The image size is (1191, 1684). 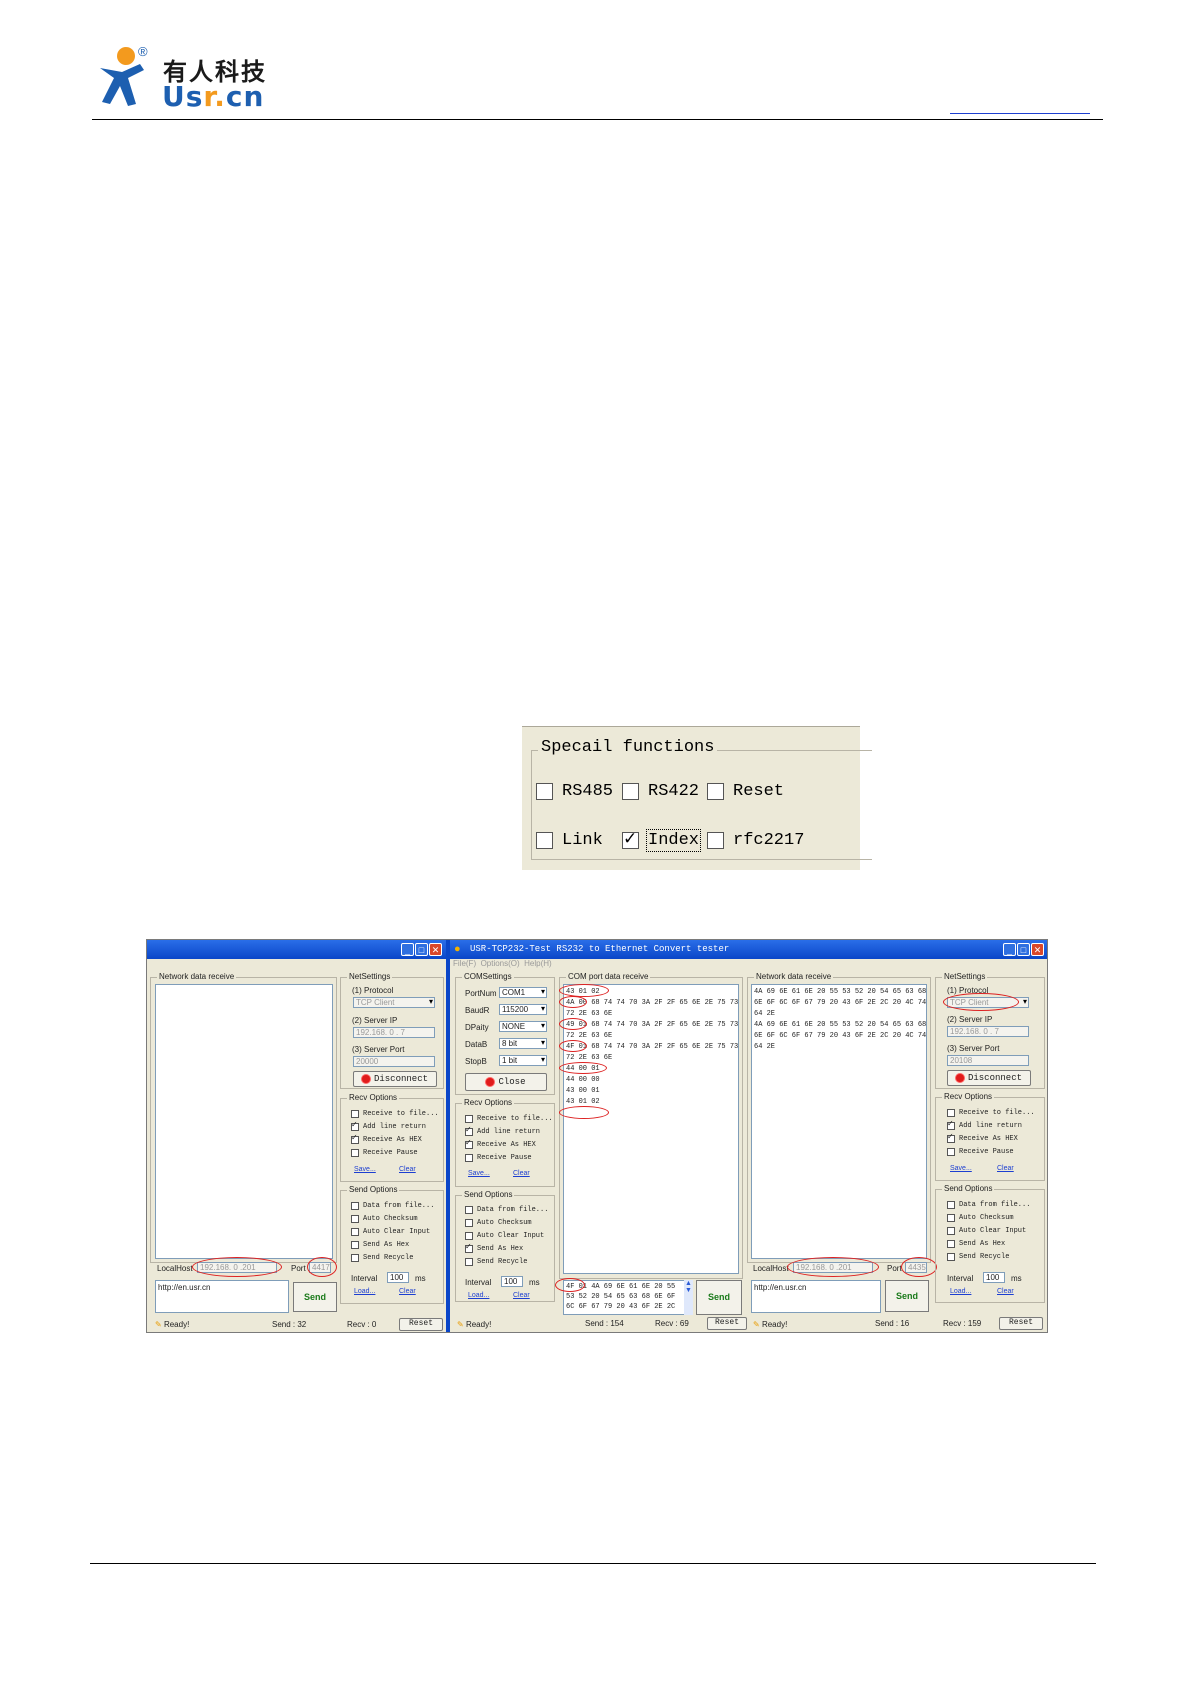 What do you see at coordinates (506, 1082) in the screenshot?
I see `close-port-button: Close` at bounding box center [506, 1082].